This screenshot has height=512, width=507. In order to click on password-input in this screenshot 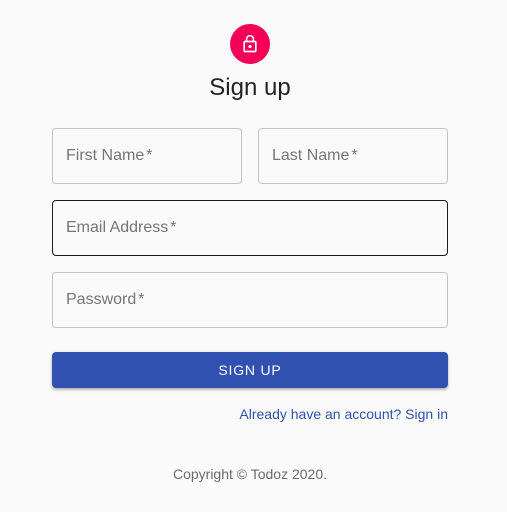, I will do `click(250, 300)`.